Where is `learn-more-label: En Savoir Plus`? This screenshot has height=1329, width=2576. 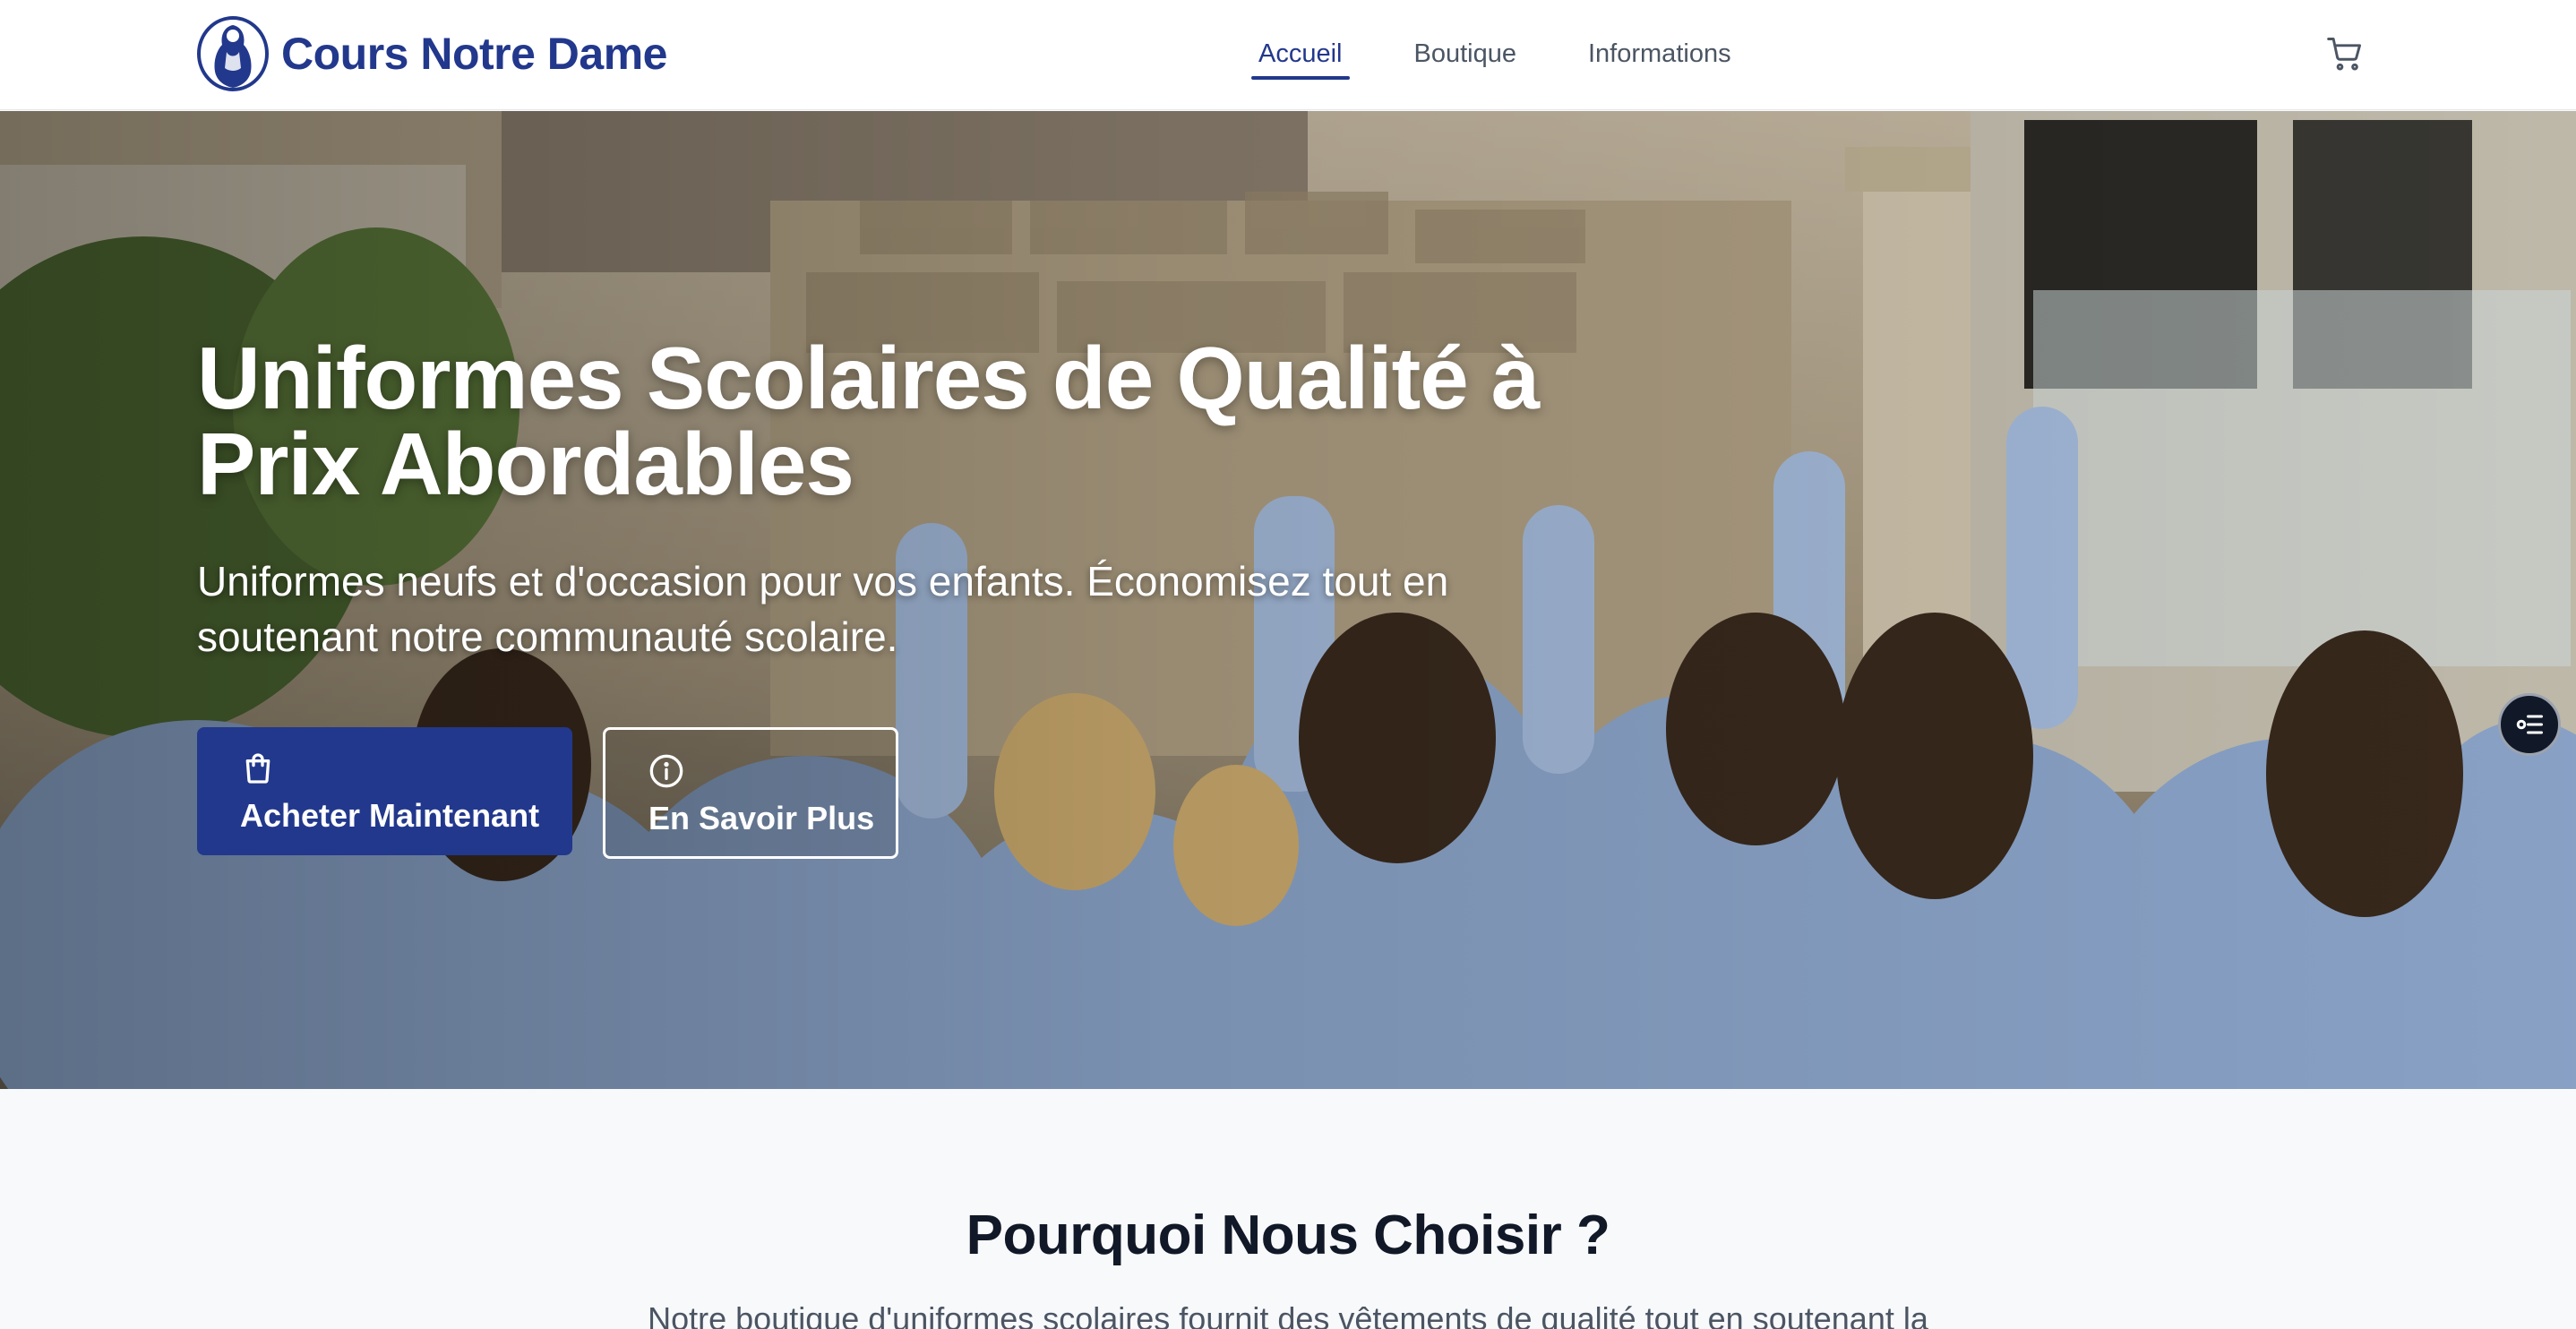
learn-more-label: En Savoir Plus is located at coordinates (761, 818).